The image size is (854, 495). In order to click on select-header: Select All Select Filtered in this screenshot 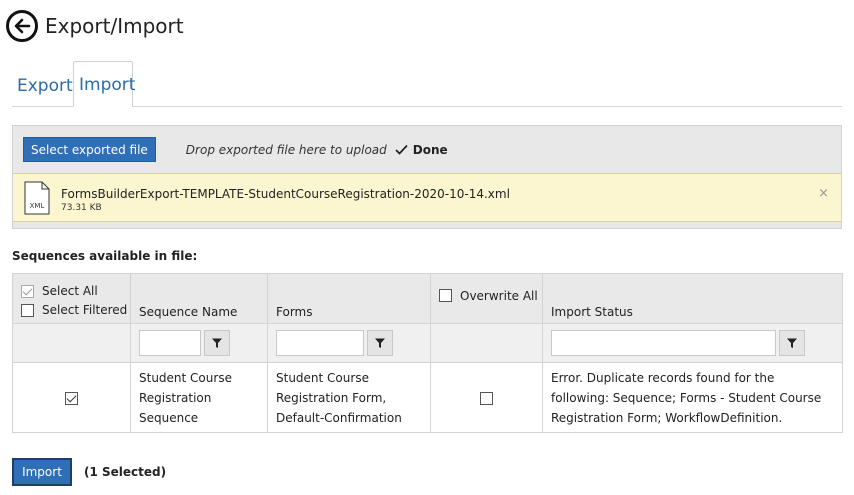, I will do `click(71, 298)`.